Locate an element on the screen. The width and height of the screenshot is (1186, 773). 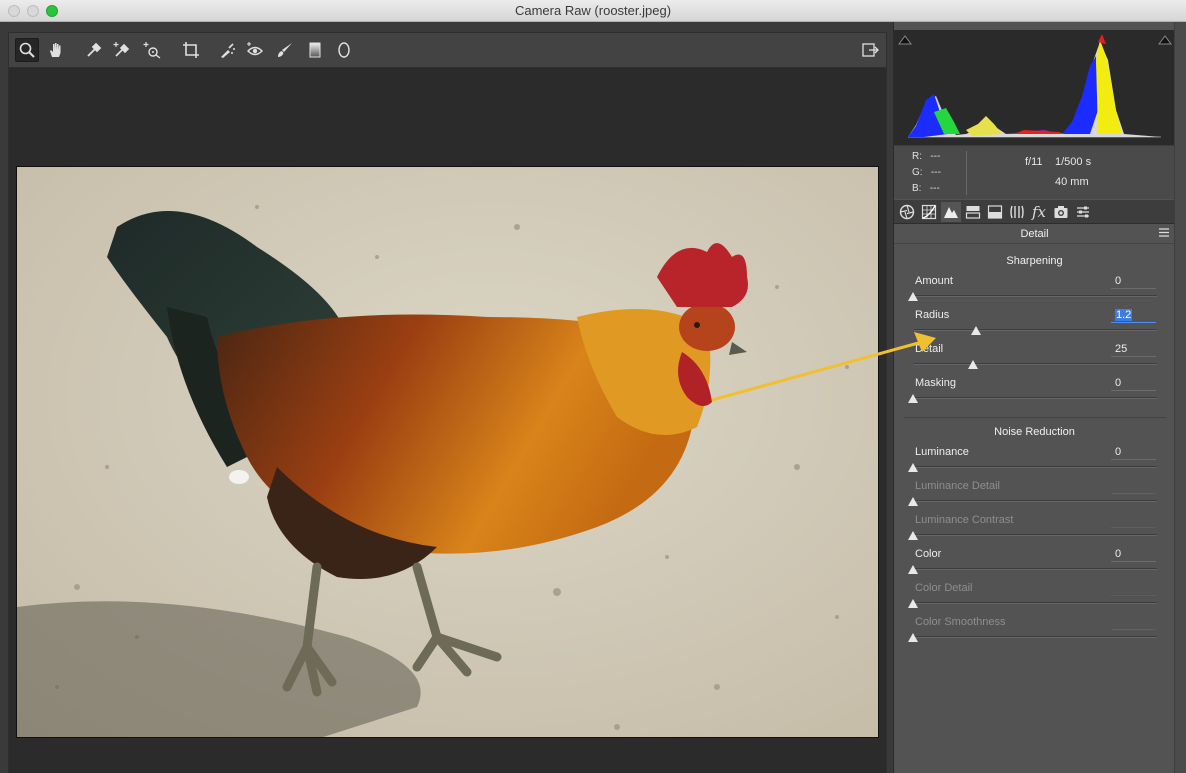
radius-slider is located at coordinates (1035, 330).